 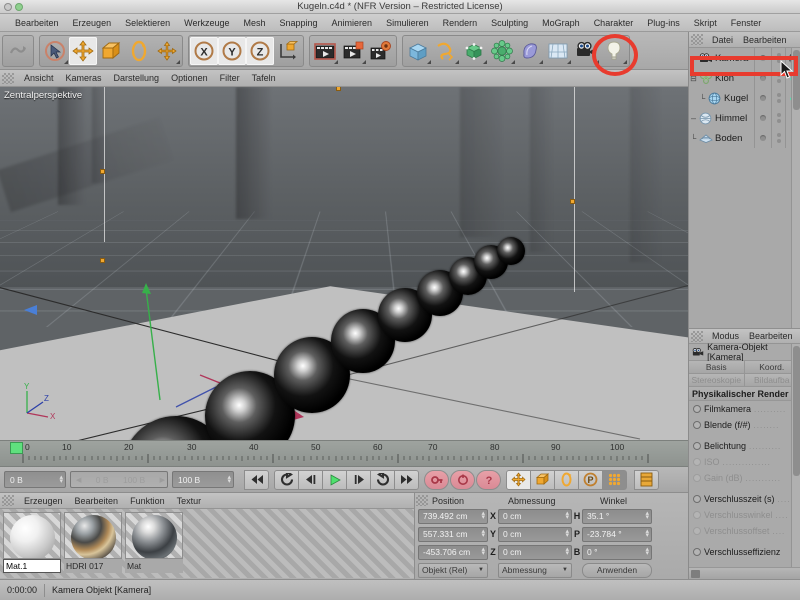 I want to click on angle-b-stepper-icon: ▴ ▾, so click(x=647, y=551).